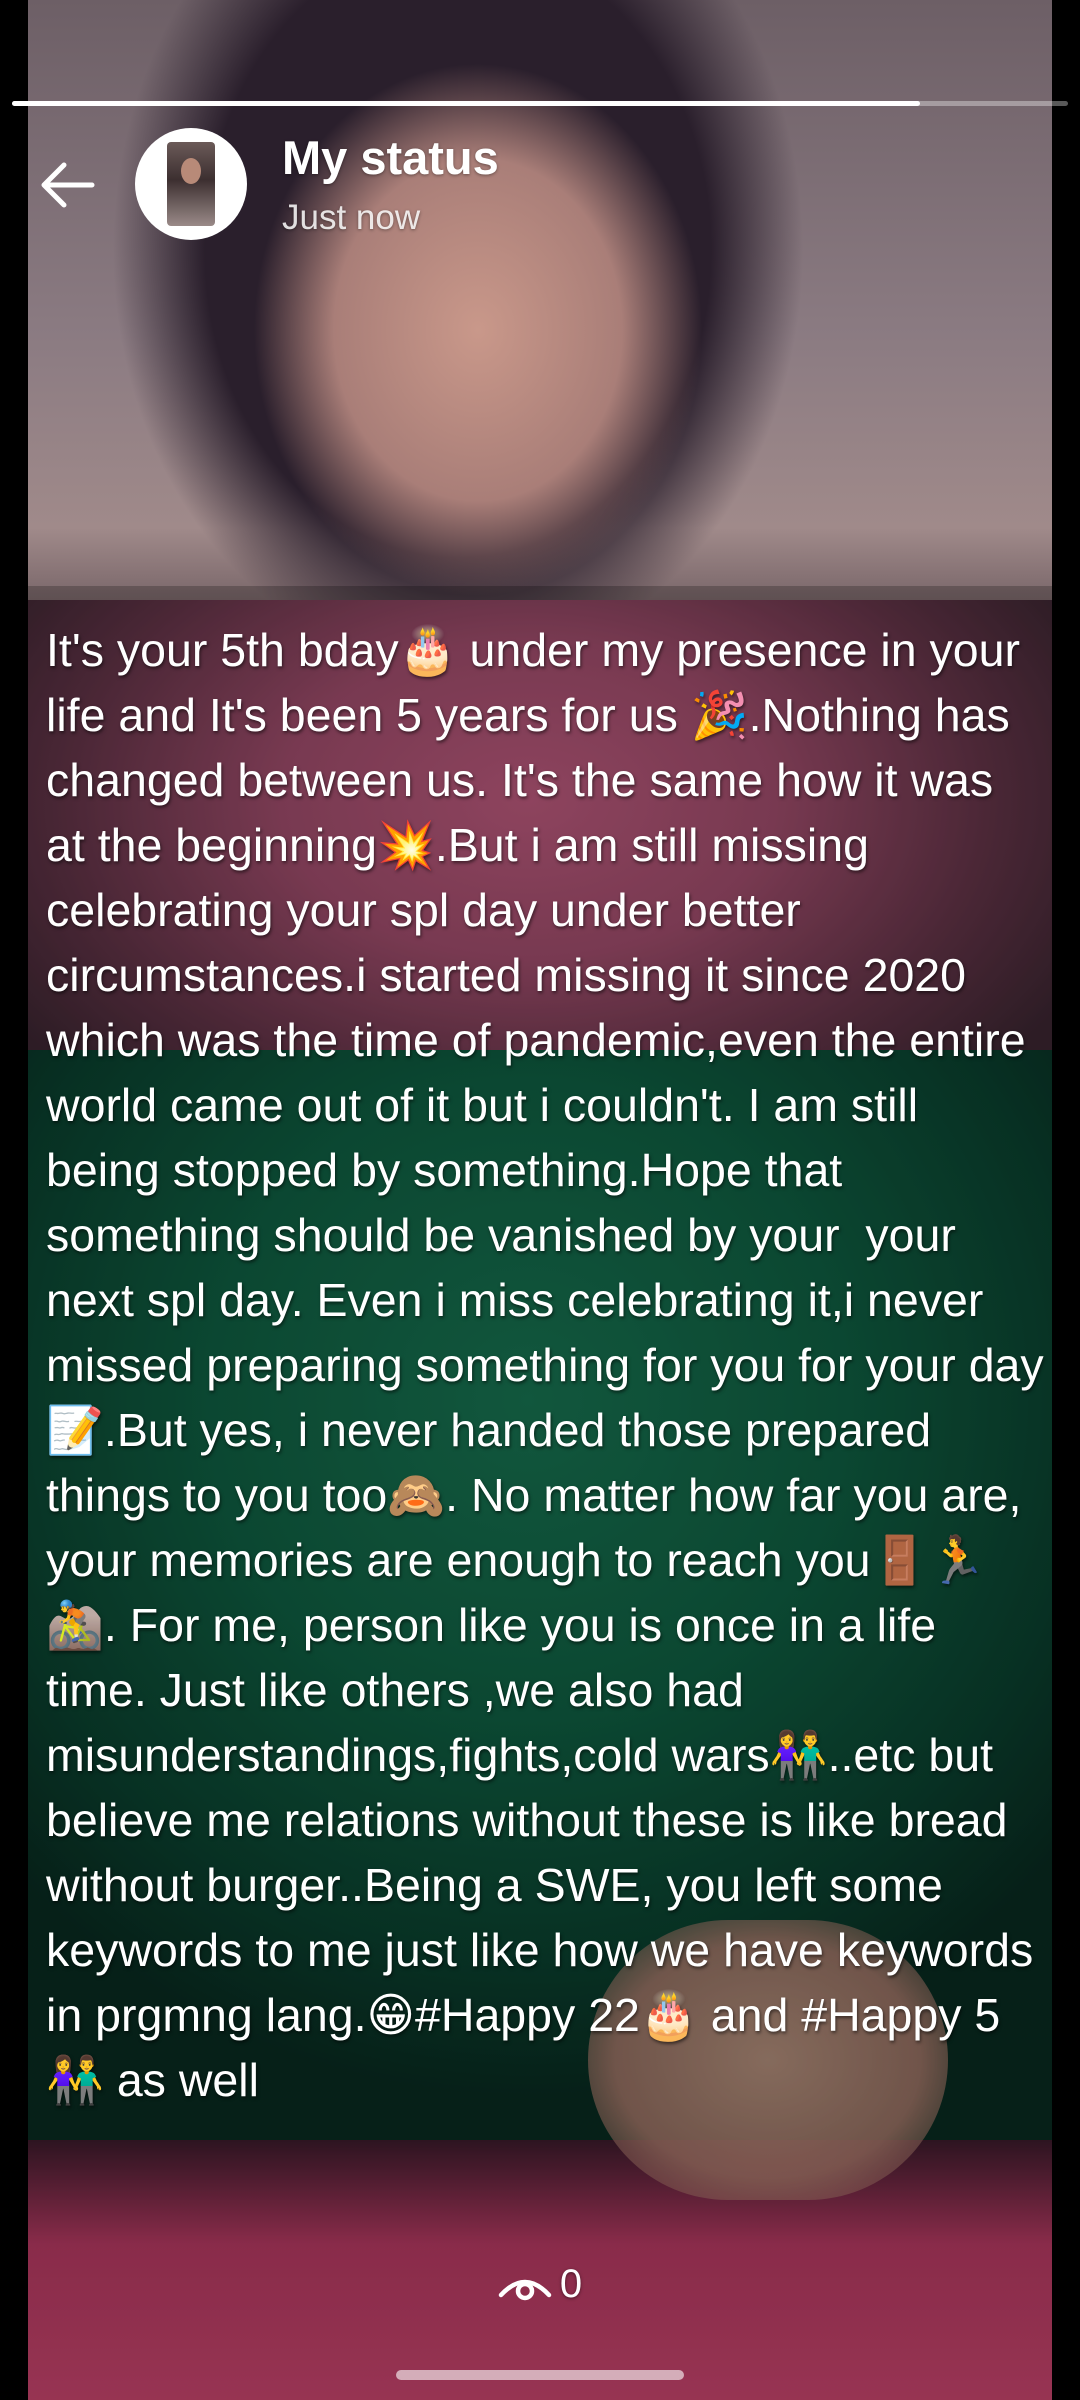 The image size is (1080, 2400). I want to click on avatar-image, so click(191, 184).